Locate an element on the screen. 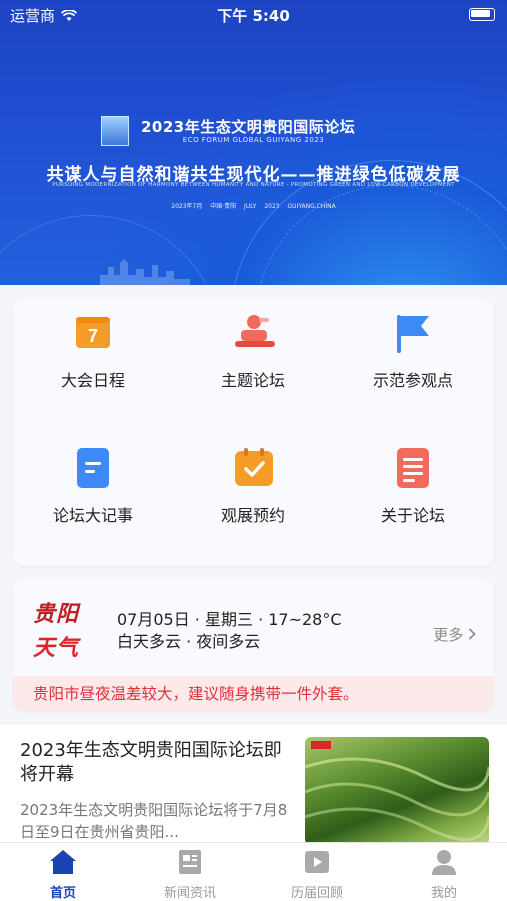 The height and width of the screenshot is (901, 507). terrace-landscape-image is located at coordinates (397, 791).